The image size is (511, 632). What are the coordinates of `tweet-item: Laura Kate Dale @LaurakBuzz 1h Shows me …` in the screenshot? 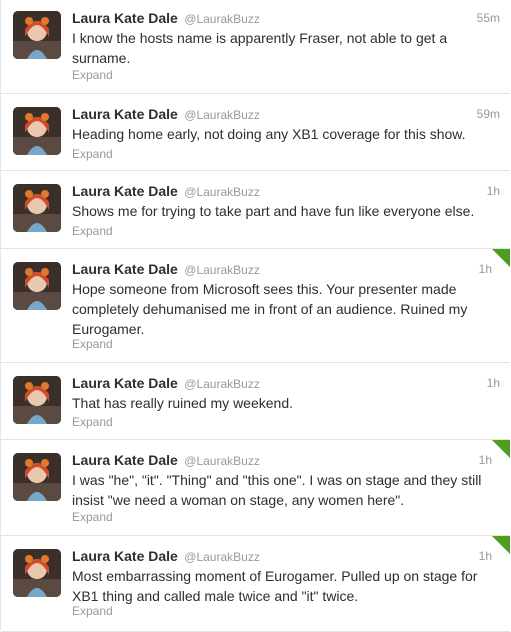 It's located at (255, 210).